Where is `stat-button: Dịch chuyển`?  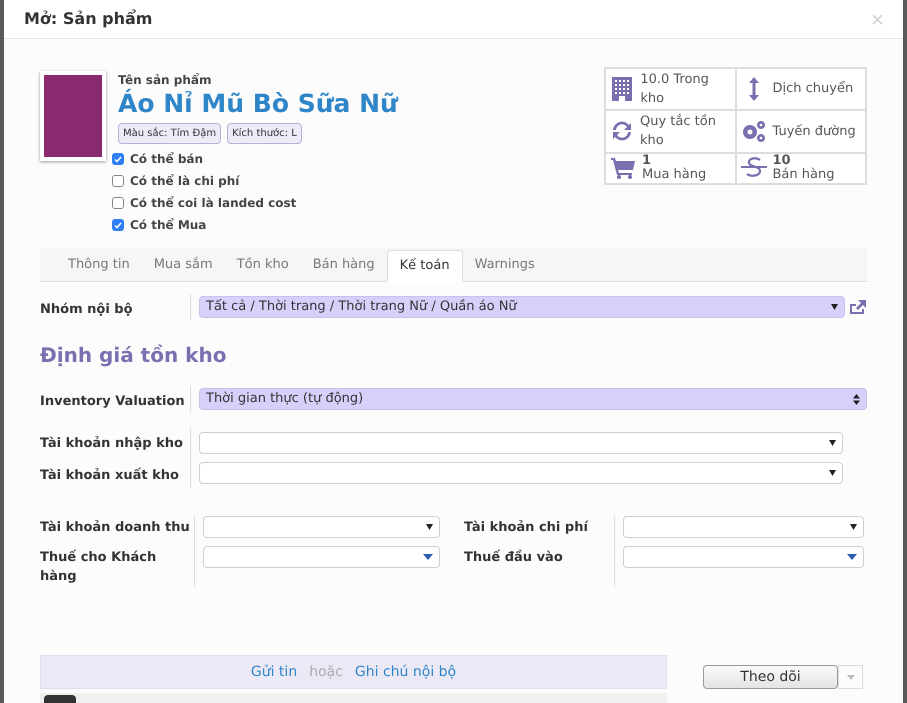
stat-button: Dịch chuyển is located at coordinates (801, 89).